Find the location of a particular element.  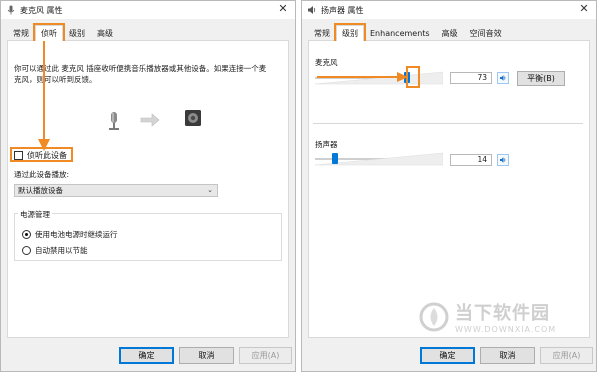

power-group-title: 电源管理 is located at coordinates (35, 214).